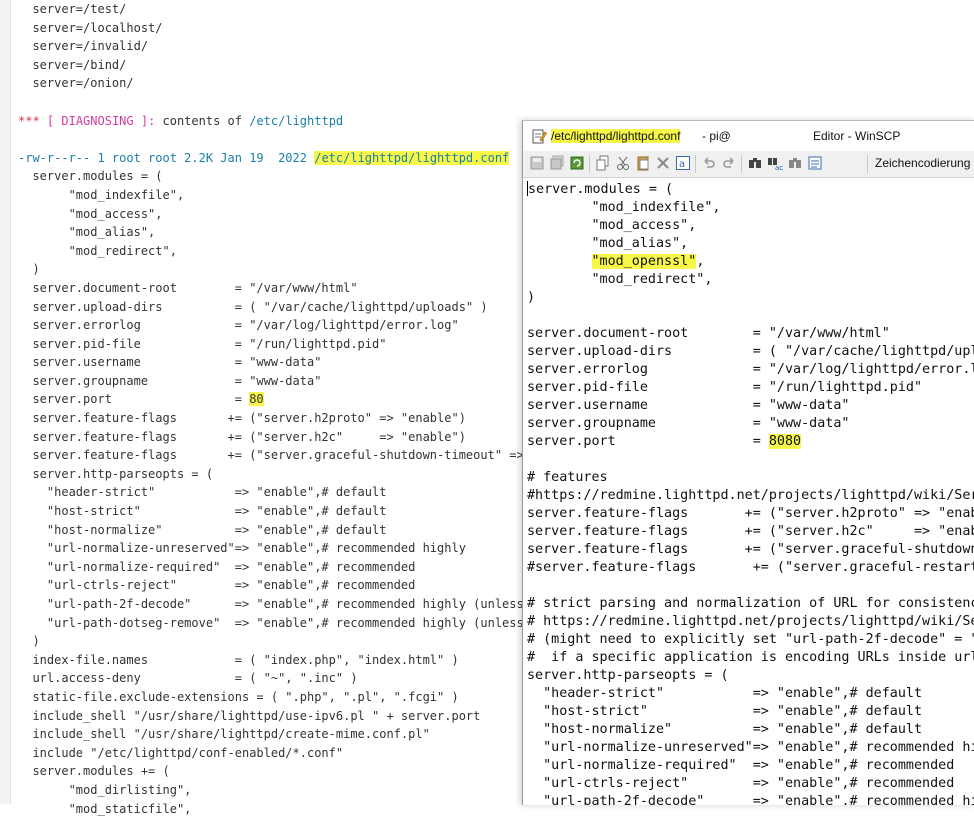  Describe the element at coordinates (72, 64) in the screenshot. I see `terminal-line: server=/bind/` at that location.